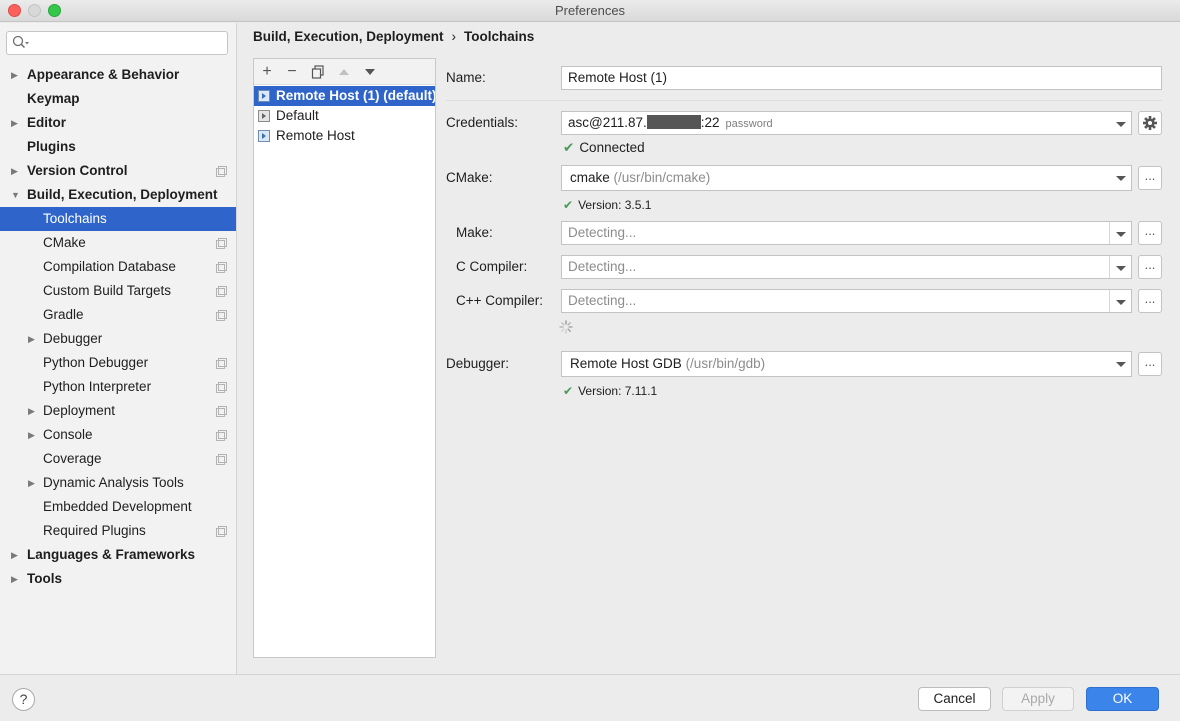 This screenshot has width=1180, height=721. I want to click on name-input: Remote Host (1), so click(861, 78).